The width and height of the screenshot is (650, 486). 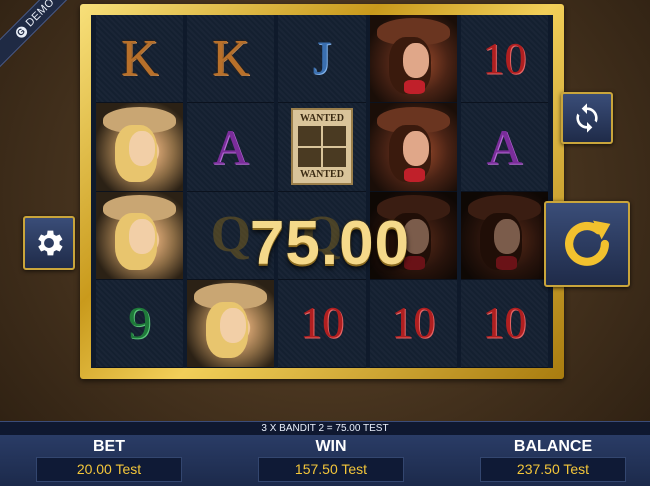 I want to click on demo-badge: G DEMO, so click(x=44, y=36).